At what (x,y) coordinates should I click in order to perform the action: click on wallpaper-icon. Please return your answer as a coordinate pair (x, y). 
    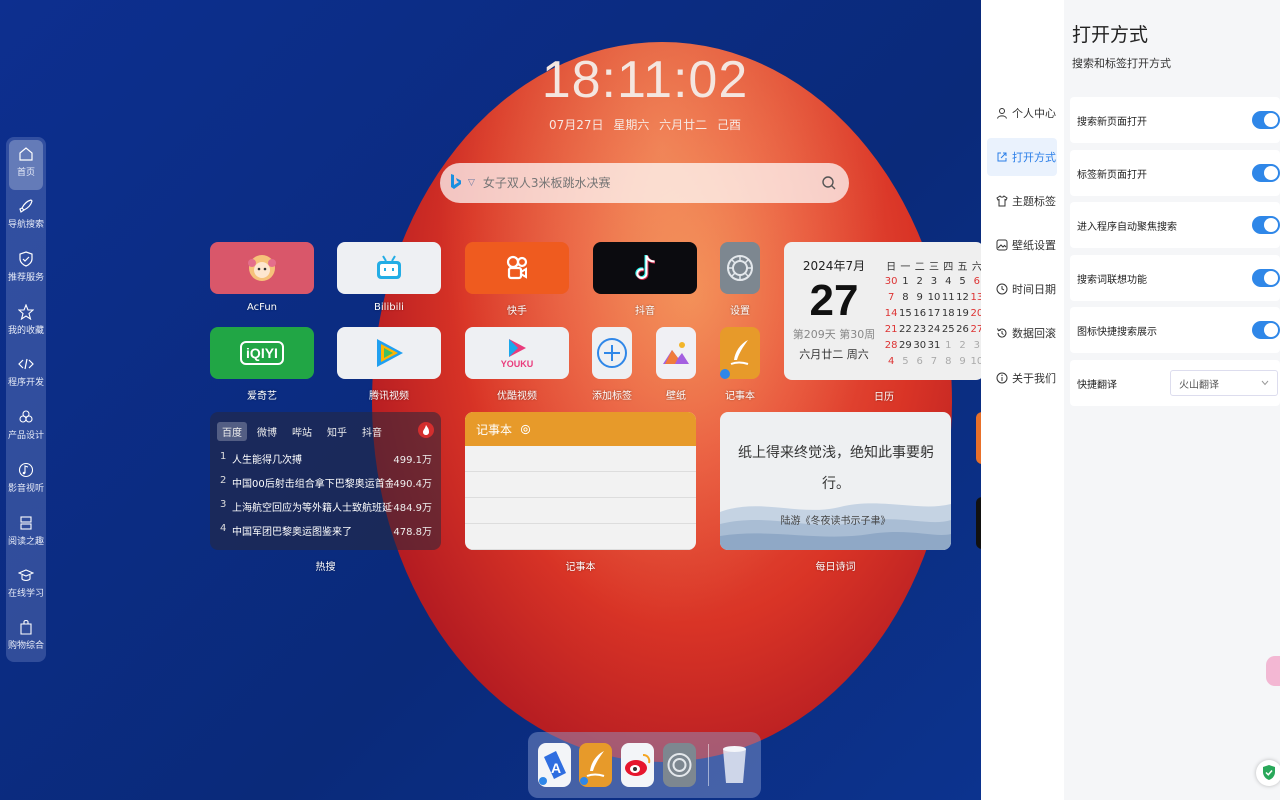
    Looking at the image, I should click on (676, 353).